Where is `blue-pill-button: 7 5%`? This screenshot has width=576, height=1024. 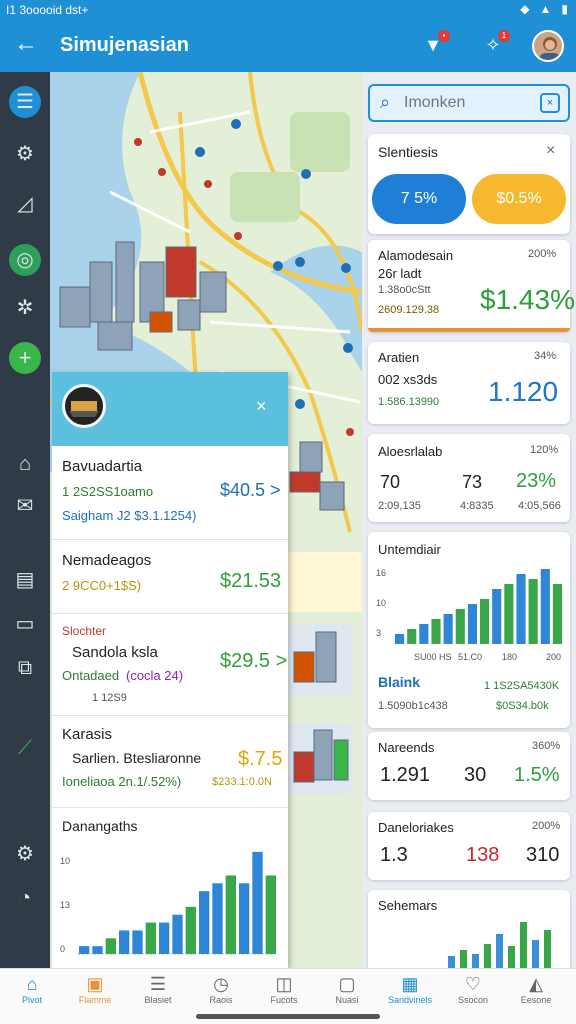
blue-pill-button: 7 5% is located at coordinates (419, 199).